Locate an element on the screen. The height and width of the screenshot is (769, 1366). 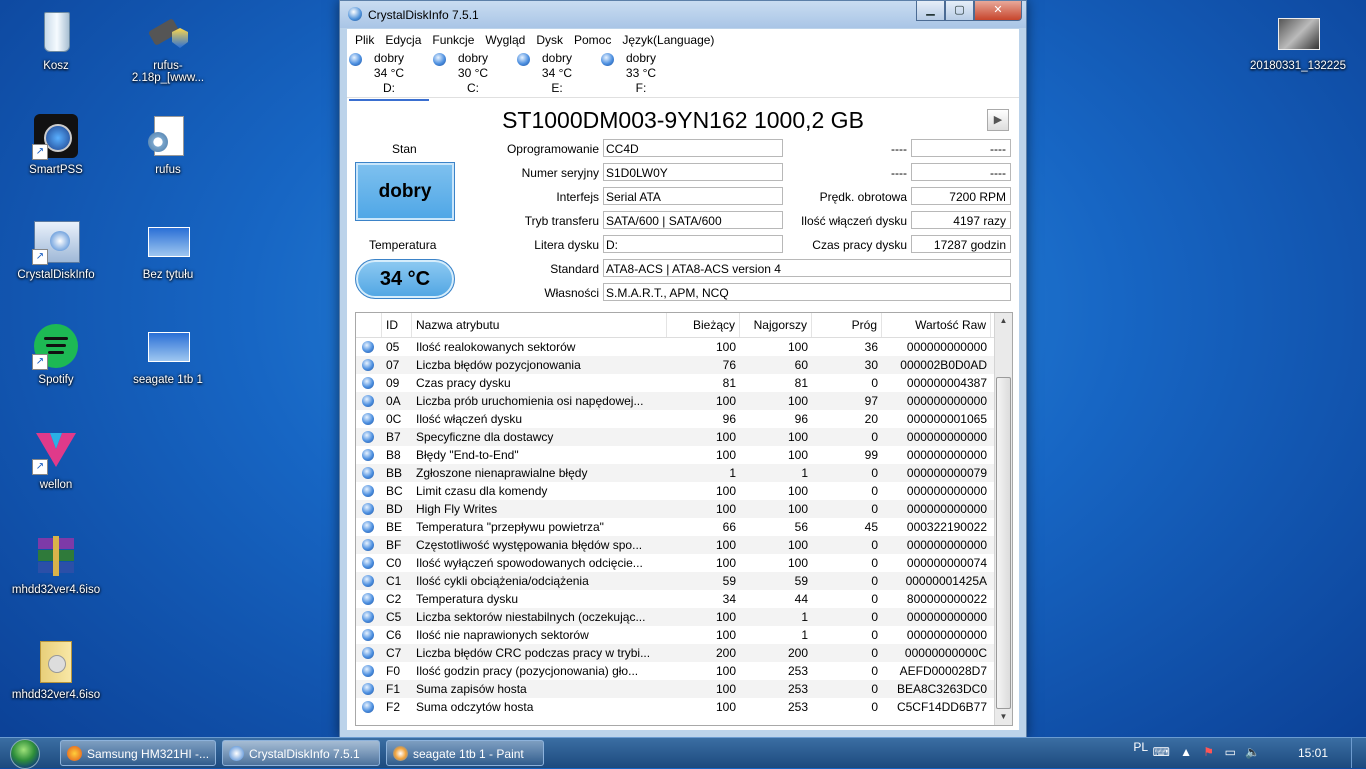
interface-field: Serial ATA is located at coordinates (693, 196).